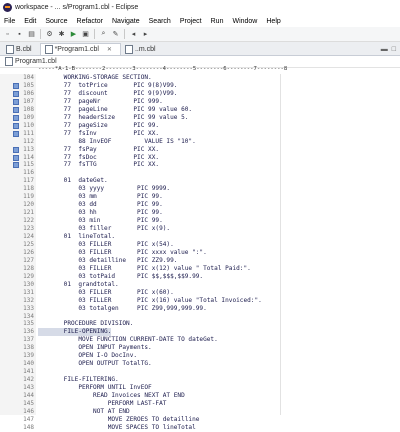 This screenshot has width=400, height=432. I want to click on code-text: FILE-OPENING., so click(75, 332).